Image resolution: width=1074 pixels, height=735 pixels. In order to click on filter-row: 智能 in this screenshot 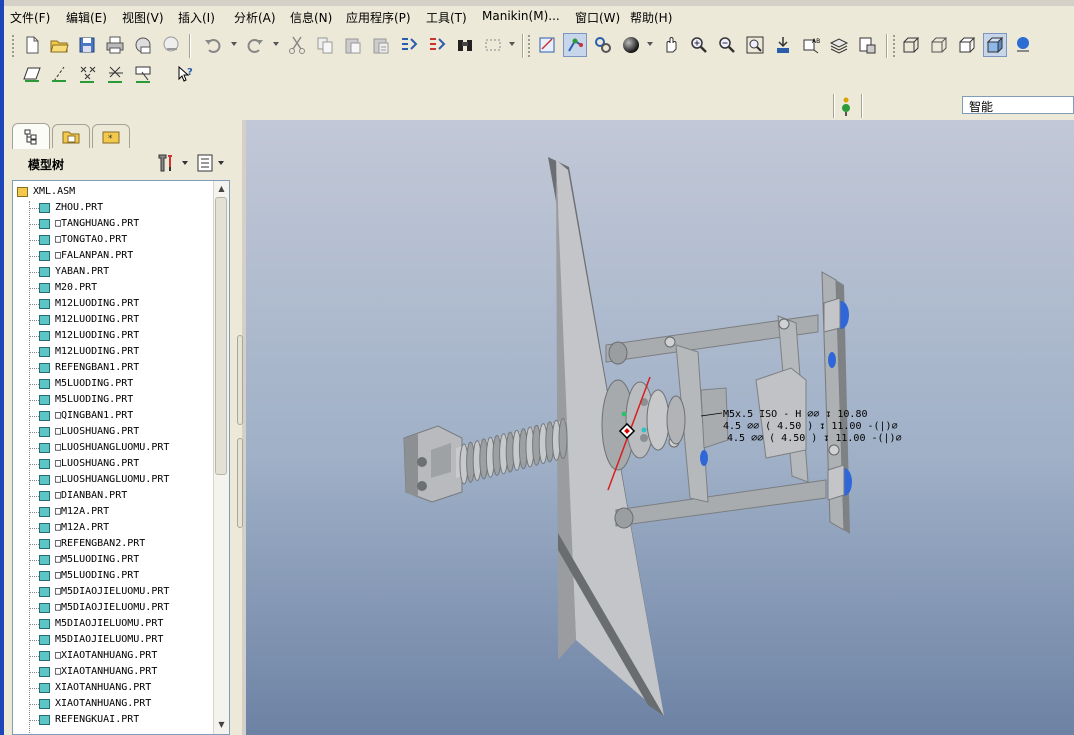, I will do `click(539, 105)`.